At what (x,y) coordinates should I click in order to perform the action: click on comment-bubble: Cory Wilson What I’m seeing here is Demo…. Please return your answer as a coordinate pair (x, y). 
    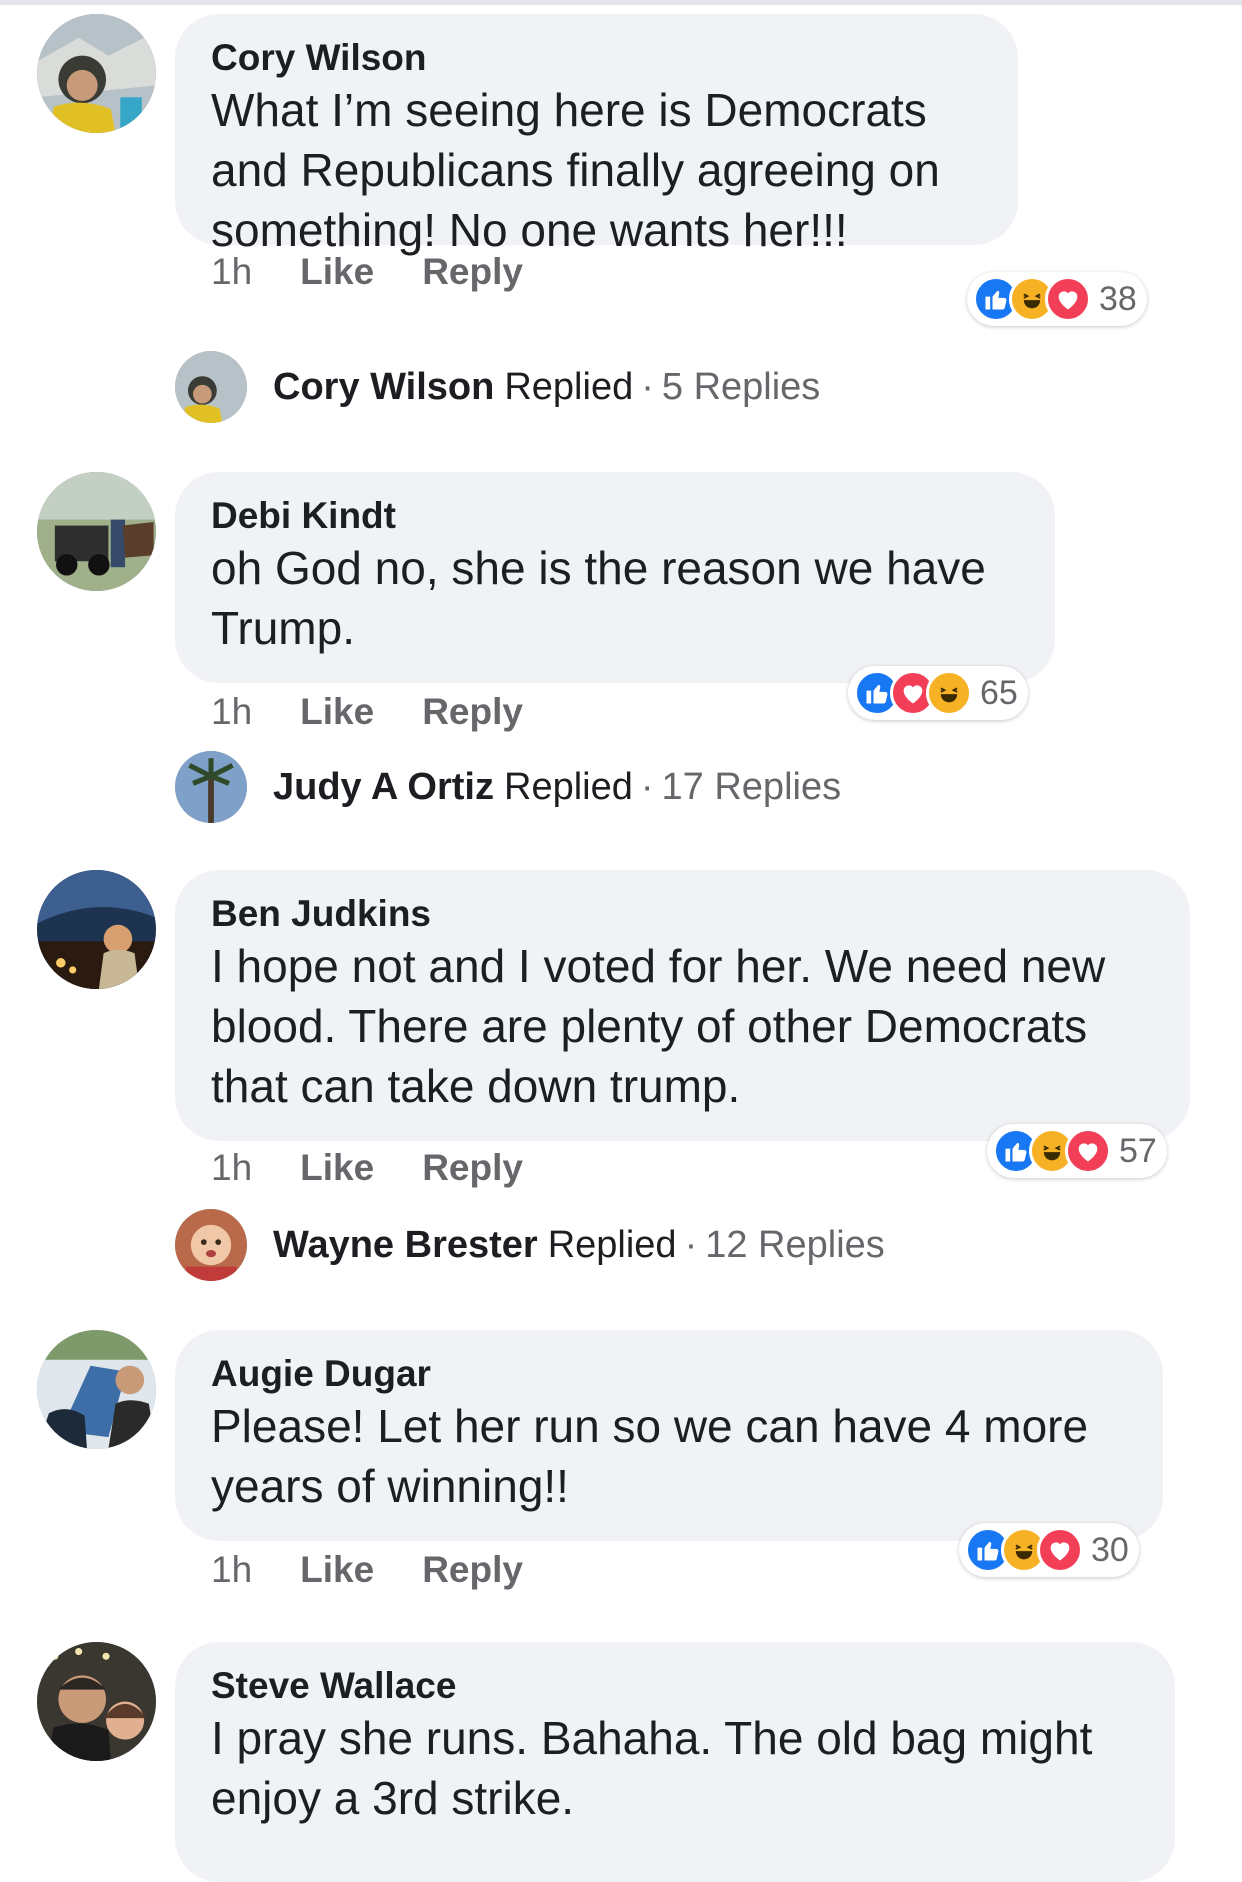
    Looking at the image, I should click on (596, 135).